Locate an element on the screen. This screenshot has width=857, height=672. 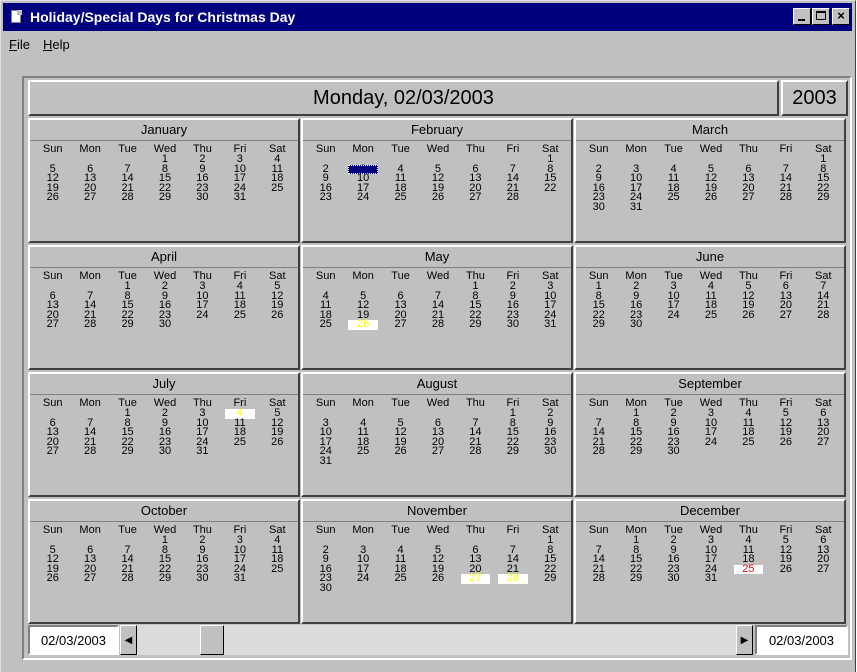
day-cell: 22 is located at coordinates (550, 188).